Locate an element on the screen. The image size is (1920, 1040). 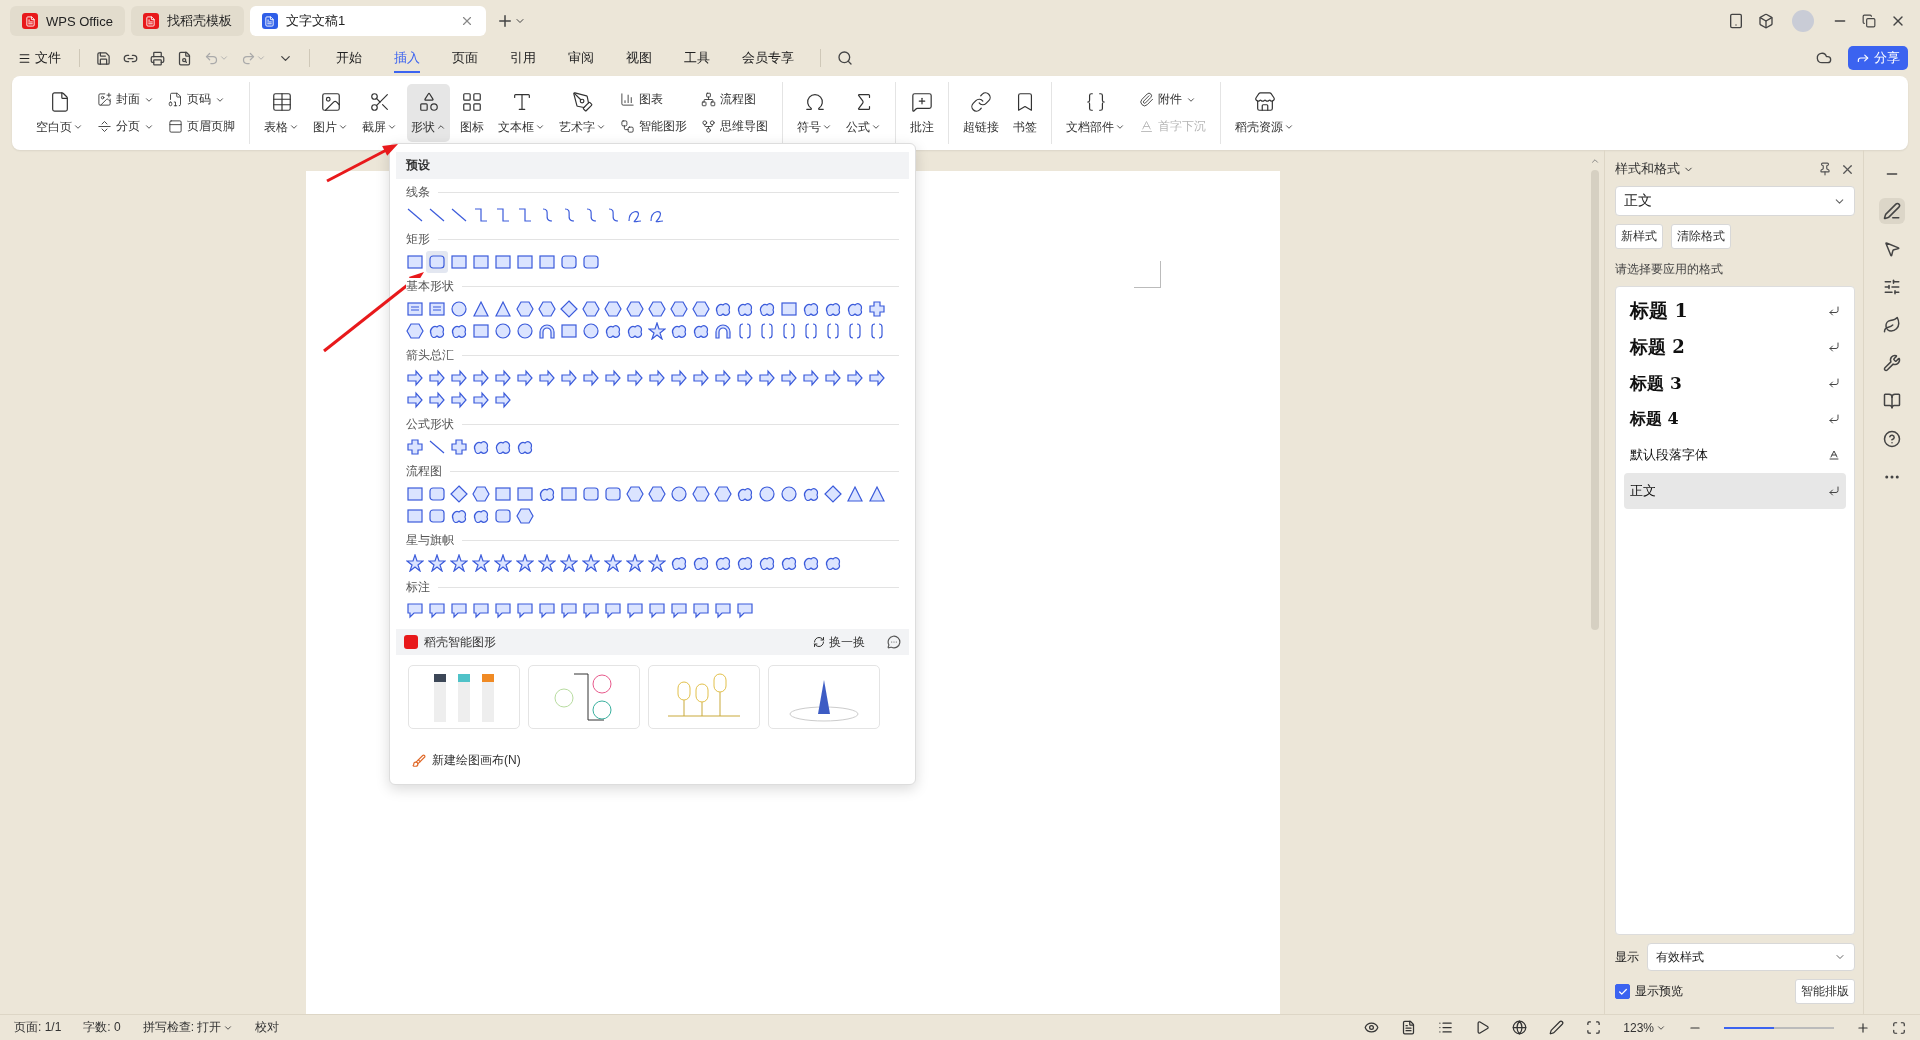
style-item: 标题 3 is located at coordinates (1735, 383).